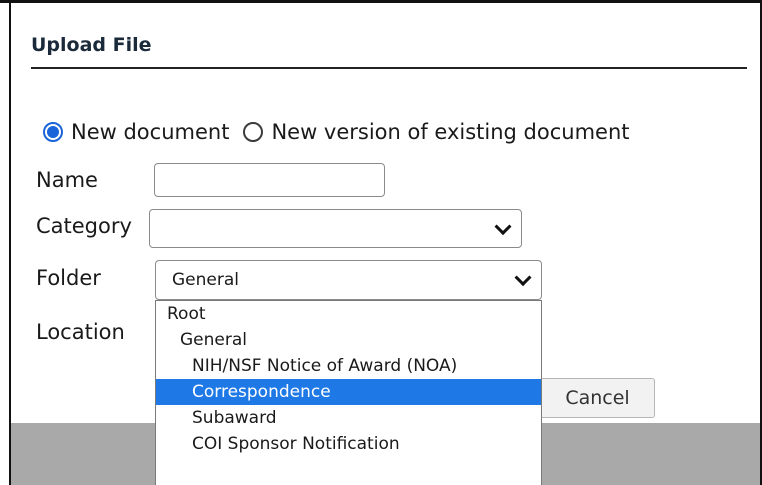 The image size is (762, 485). I want to click on category-select, so click(335, 228).